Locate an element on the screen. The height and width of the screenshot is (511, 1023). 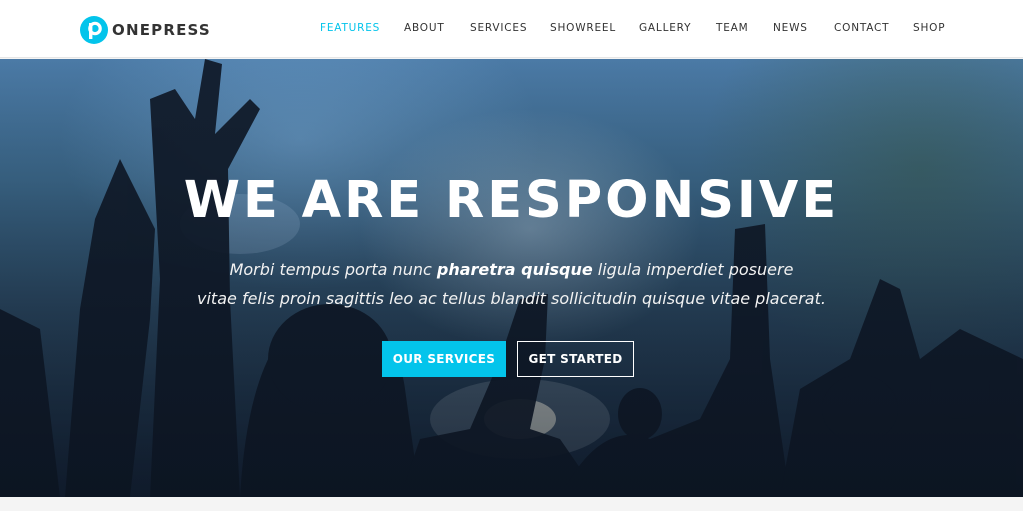
nav-item-news: NEWS is located at coordinates (790, 28).